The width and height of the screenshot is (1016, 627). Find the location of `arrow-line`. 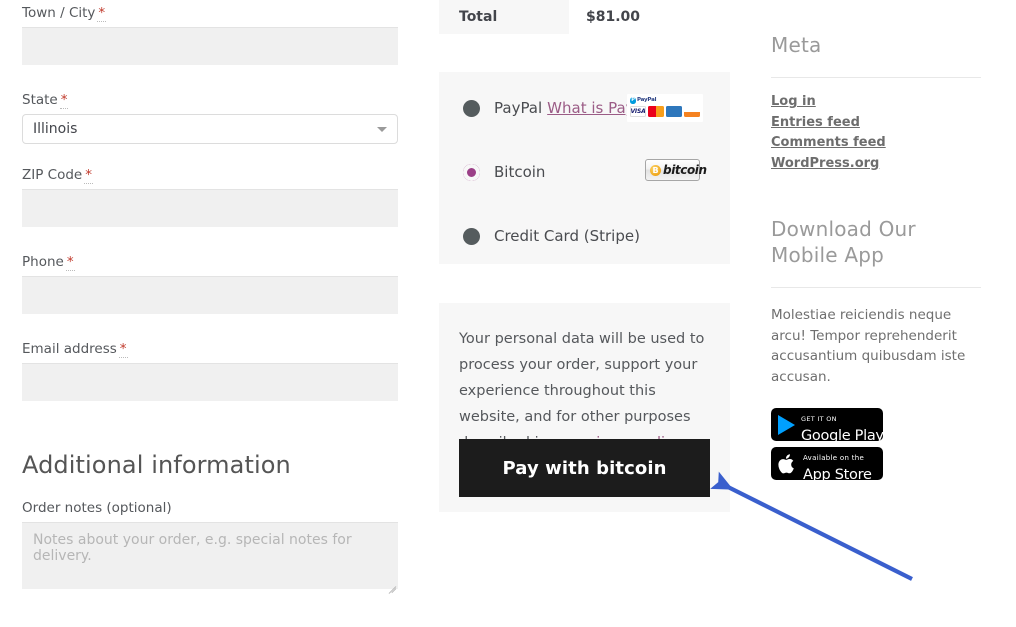

arrow-line is located at coordinates (811, 526).